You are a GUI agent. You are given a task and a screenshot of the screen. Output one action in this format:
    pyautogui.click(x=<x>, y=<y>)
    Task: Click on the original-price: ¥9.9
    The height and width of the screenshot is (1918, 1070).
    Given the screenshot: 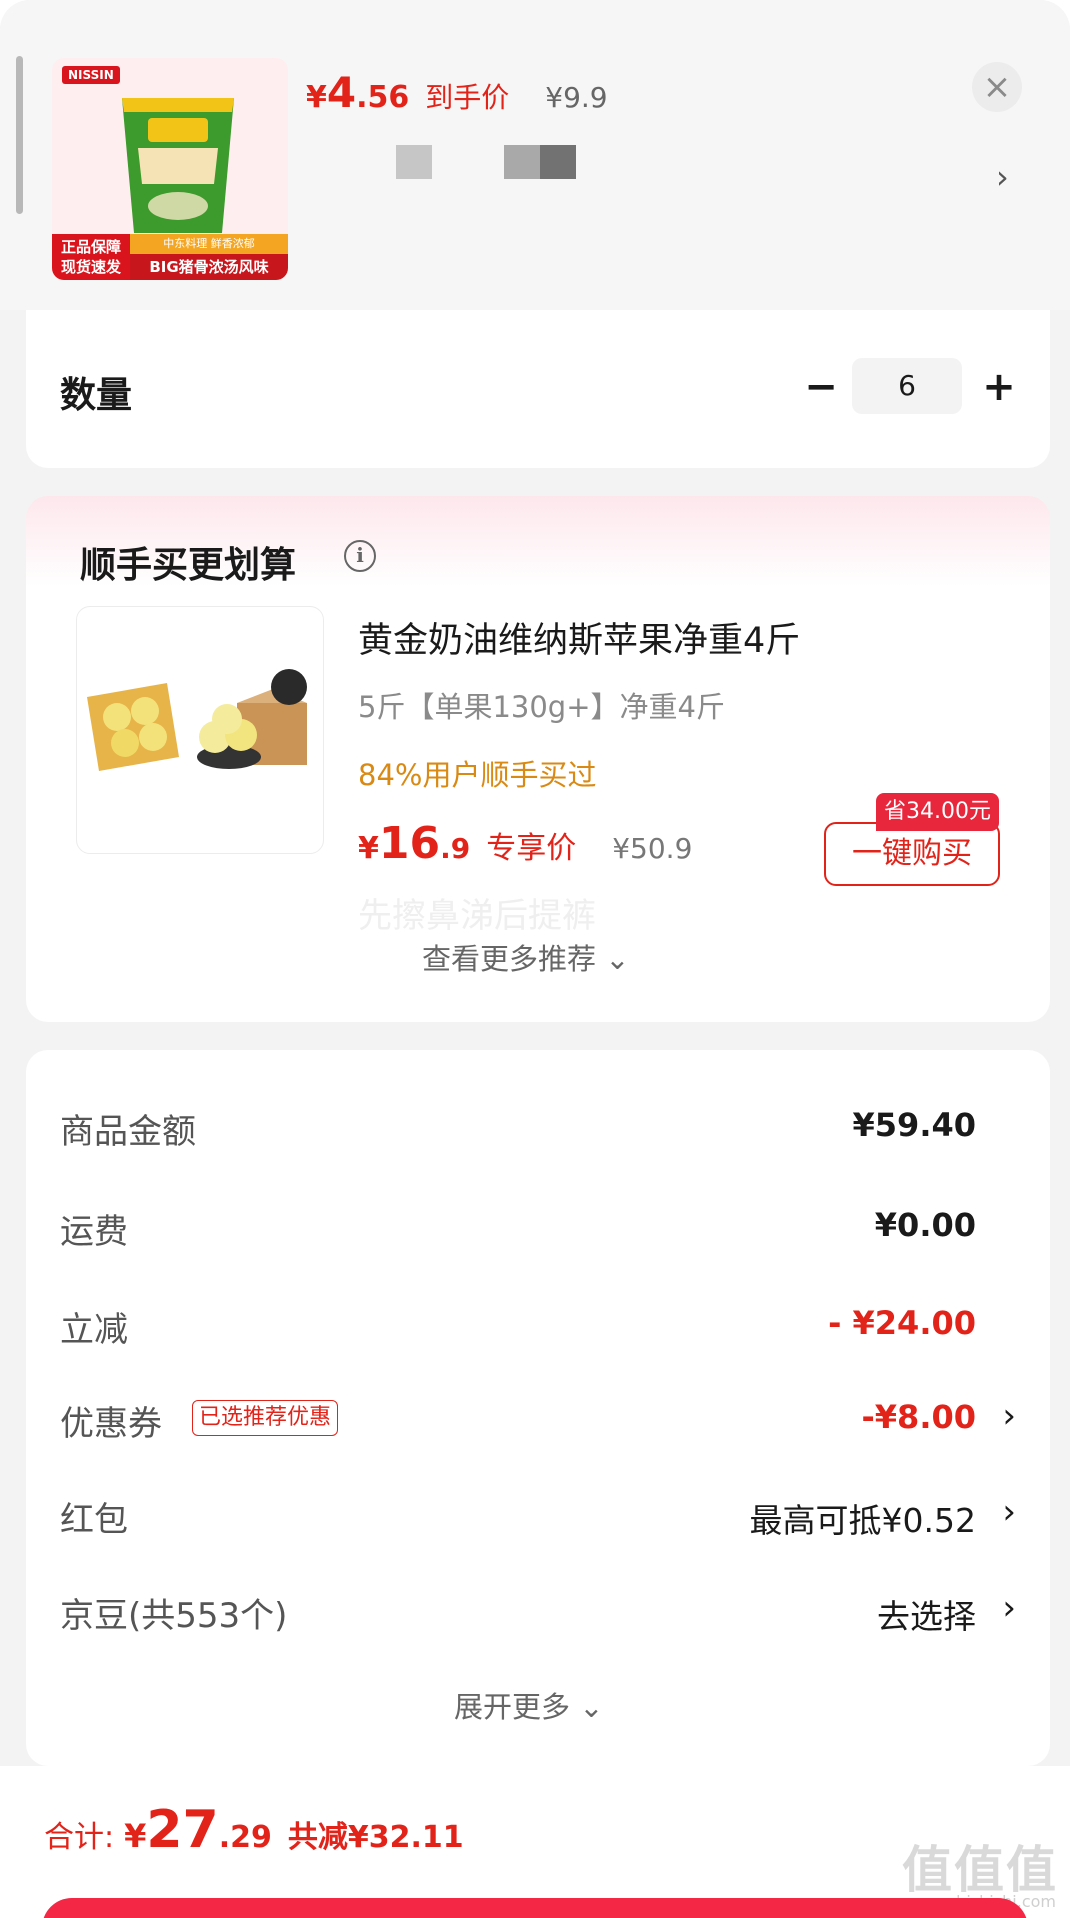 What is the action you would take?
    pyautogui.click(x=576, y=97)
    